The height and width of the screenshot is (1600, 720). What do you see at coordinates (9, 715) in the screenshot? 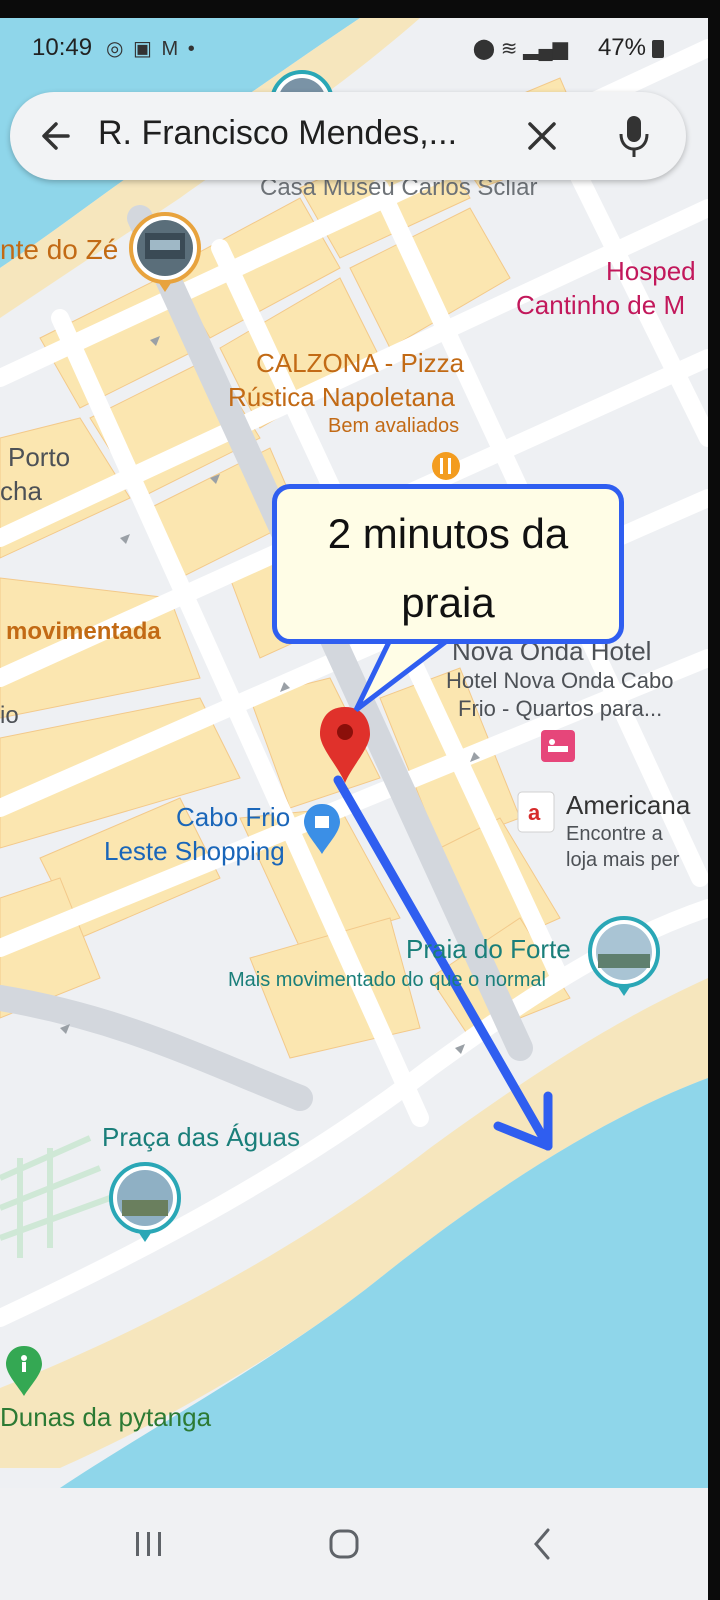
I see `left-io-label: io` at bounding box center [9, 715].